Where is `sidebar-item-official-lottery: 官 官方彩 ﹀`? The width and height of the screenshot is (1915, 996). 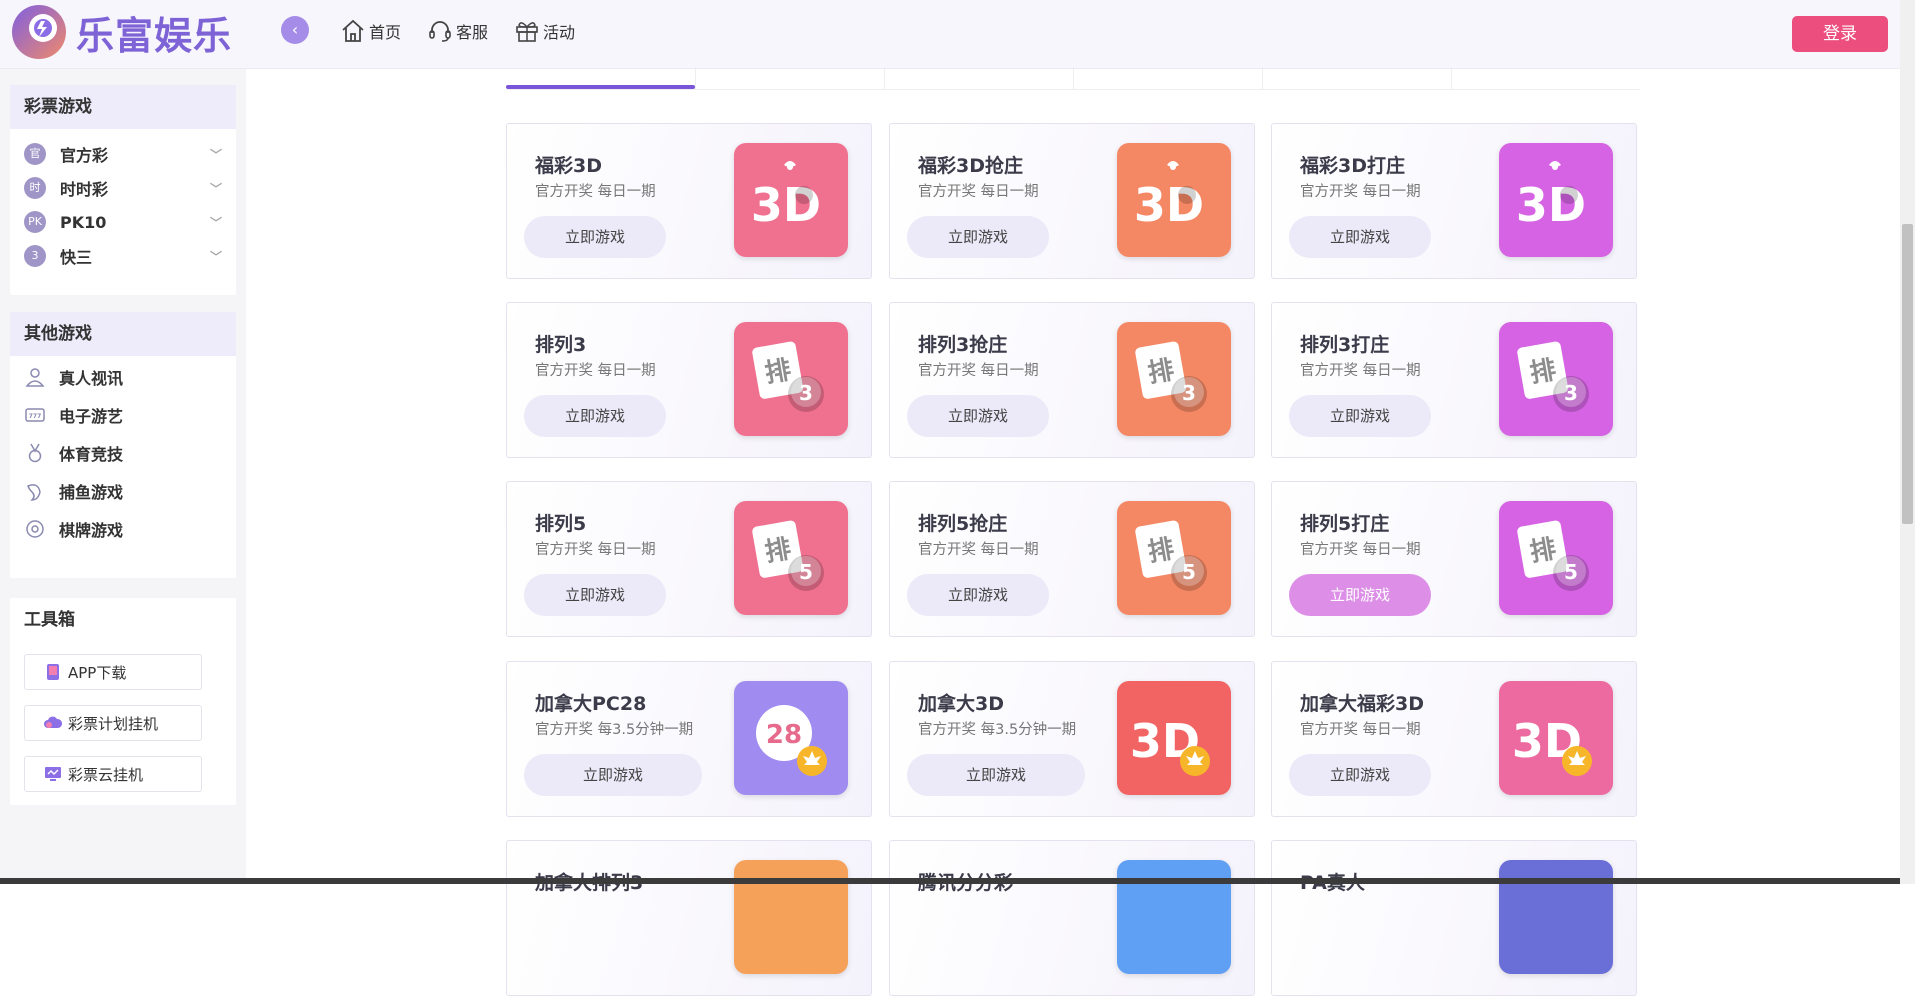
sidebar-item-official-lottery: 官 官方彩 ﹀ is located at coordinates (123, 154).